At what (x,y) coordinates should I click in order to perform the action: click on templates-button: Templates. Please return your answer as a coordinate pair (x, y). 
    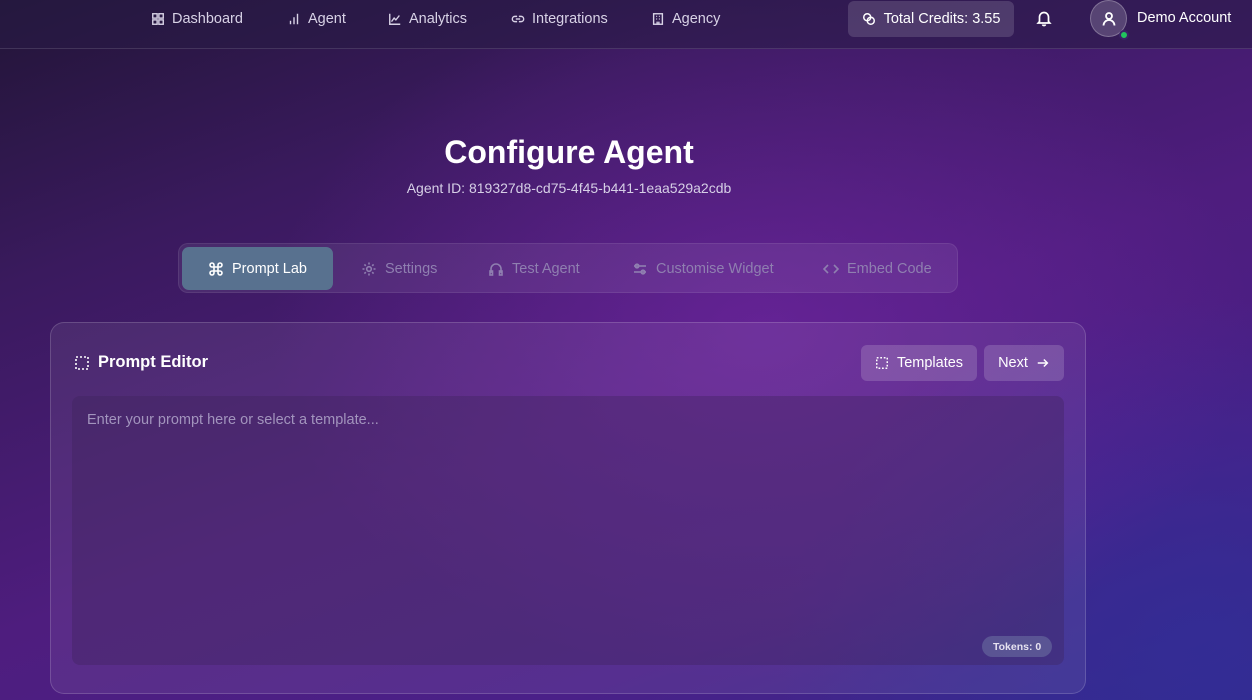
    Looking at the image, I should click on (919, 363).